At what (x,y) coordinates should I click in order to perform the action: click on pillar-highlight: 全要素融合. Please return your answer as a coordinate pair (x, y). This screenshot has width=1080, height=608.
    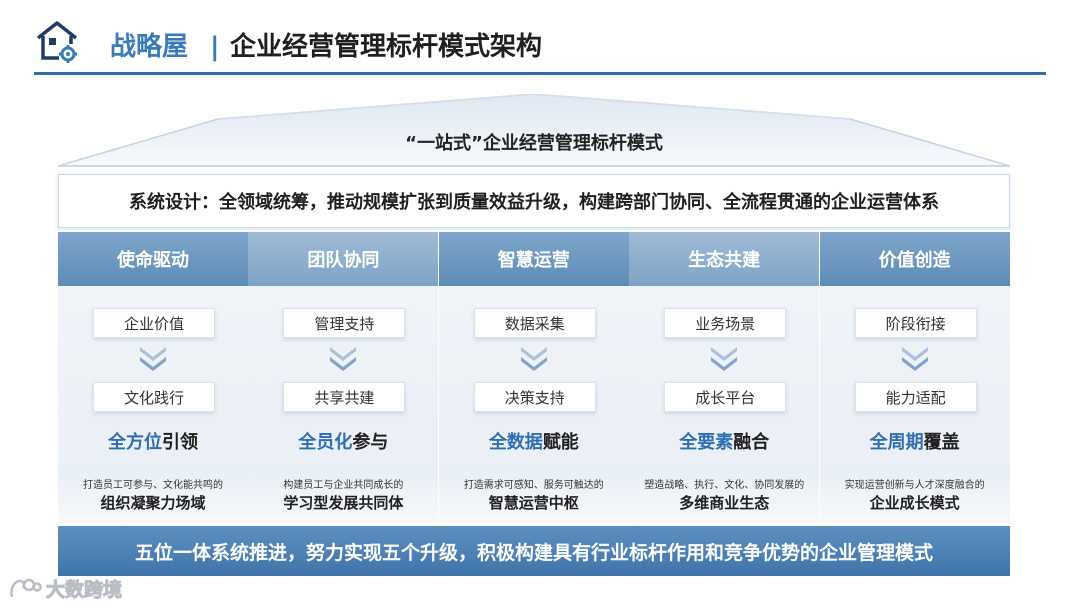
    Looking at the image, I should click on (724, 441).